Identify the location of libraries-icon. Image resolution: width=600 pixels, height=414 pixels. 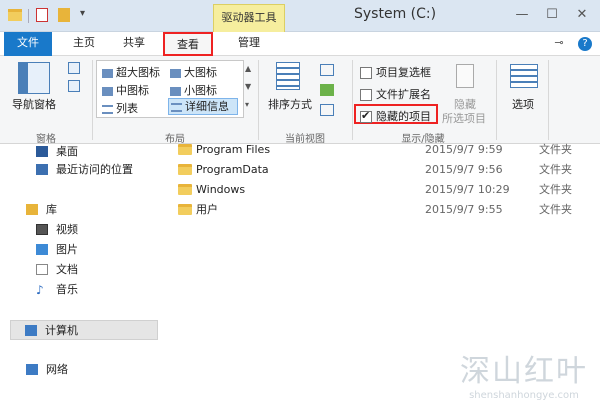
(32, 209).